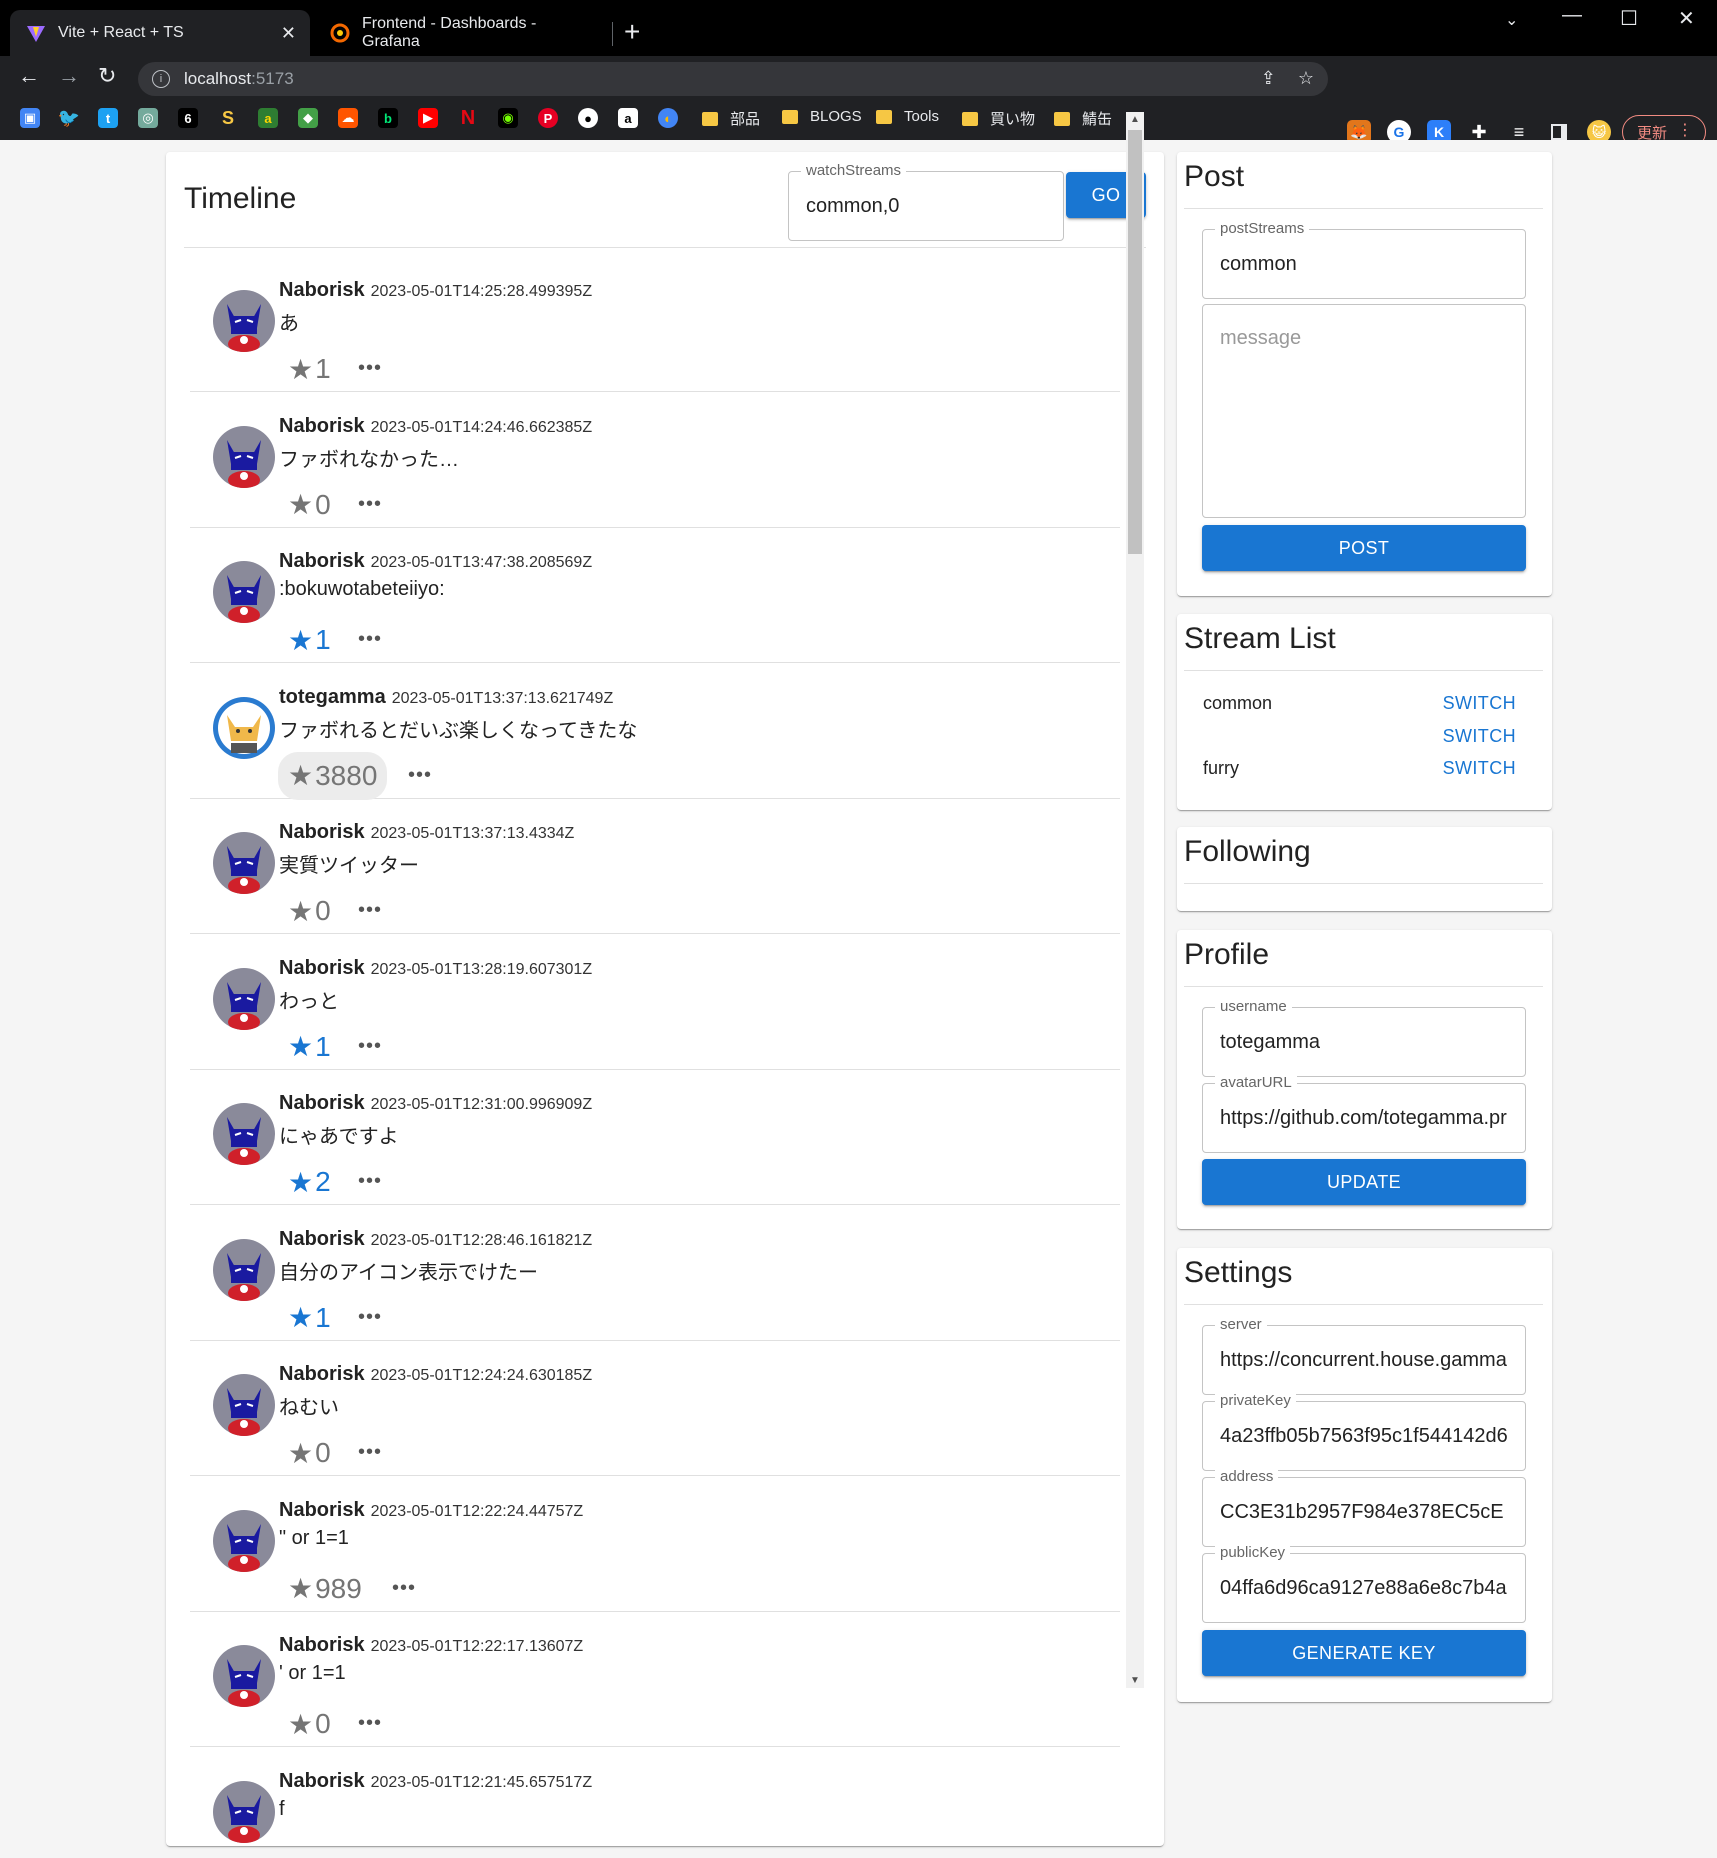 The image size is (1717, 1858). Describe the element at coordinates (268, 118) in the screenshot. I see `bookmark-alc-icon: a` at that location.